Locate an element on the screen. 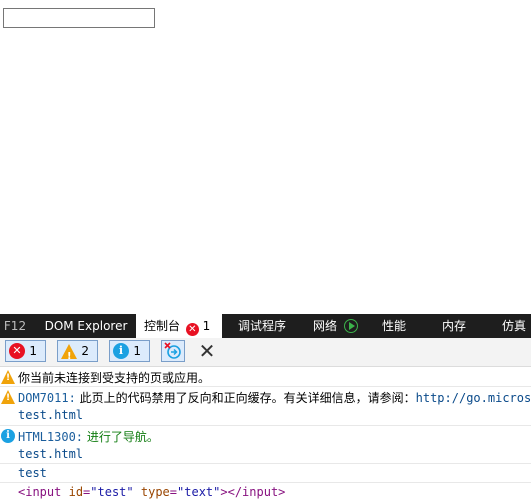 The height and width of the screenshot is (503, 531). console-message: ! 你当前未连接到受支持的页或应用。 is located at coordinates (265, 377).